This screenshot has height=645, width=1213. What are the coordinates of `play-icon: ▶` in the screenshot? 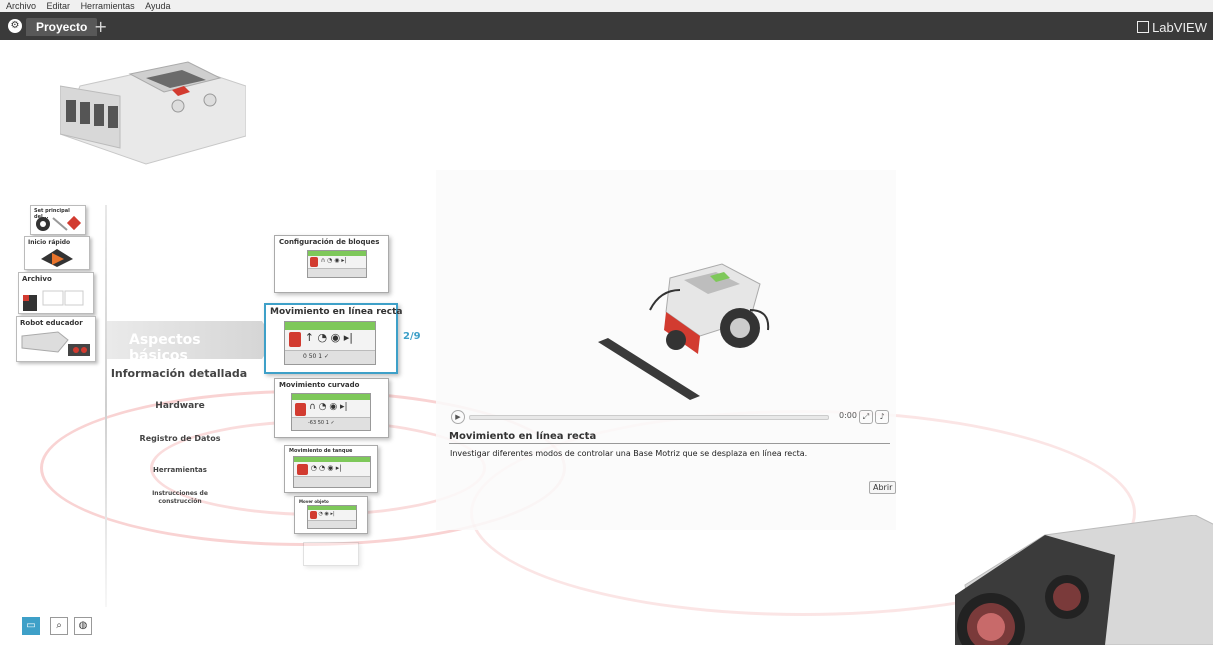 It's located at (458, 417).